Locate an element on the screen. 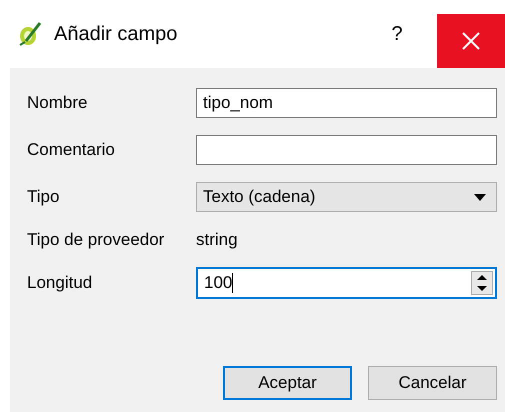 Image resolution: width=505 pixels, height=412 pixels. close-icon is located at coordinates (471, 41).